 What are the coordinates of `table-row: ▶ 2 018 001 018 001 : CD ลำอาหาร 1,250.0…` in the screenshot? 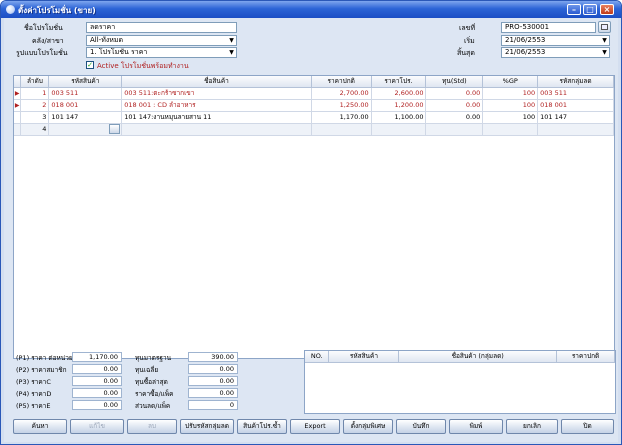 It's located at (314, 105).